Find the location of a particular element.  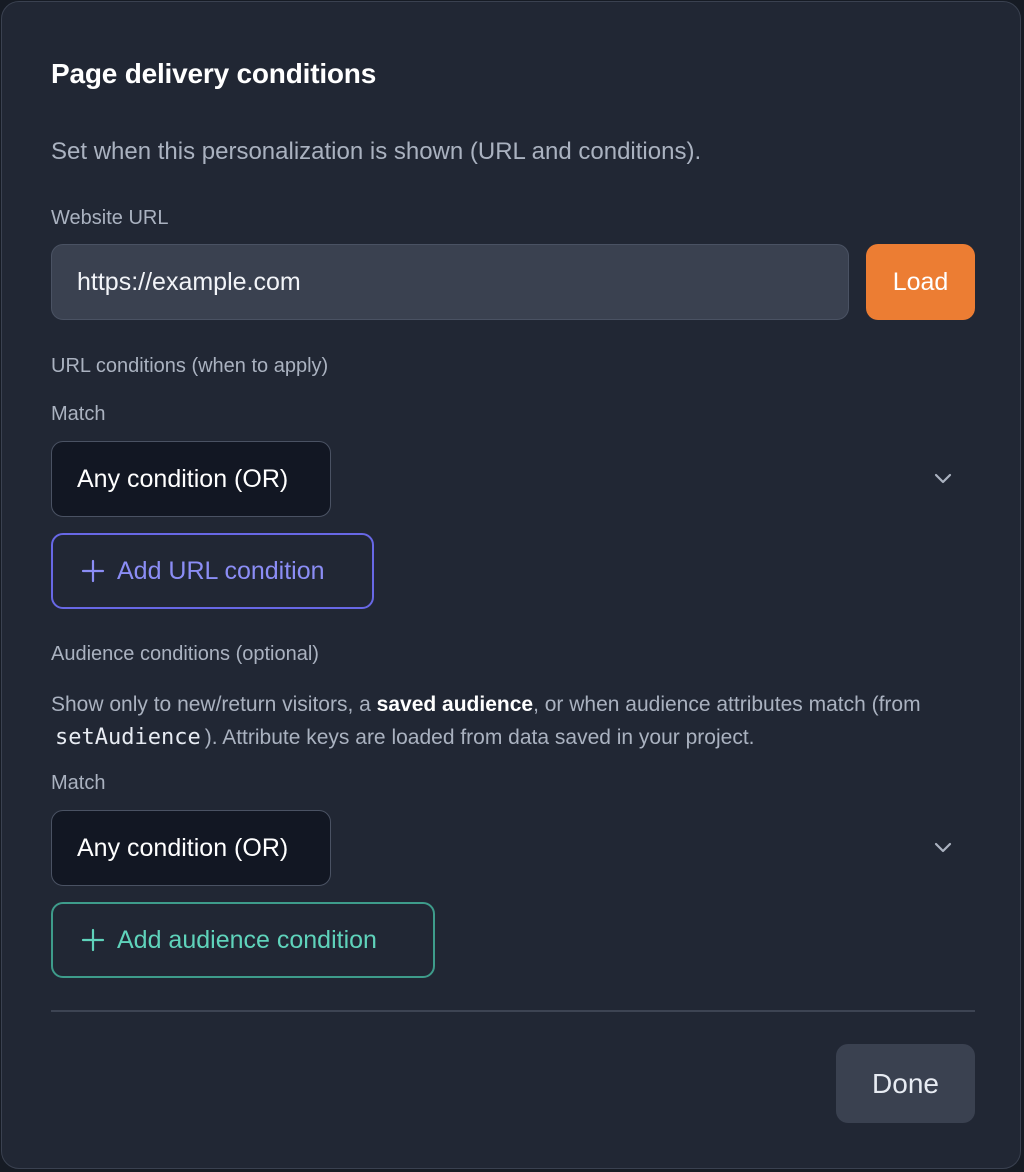

url-match-label: Match is located at coordinates (78, 414).